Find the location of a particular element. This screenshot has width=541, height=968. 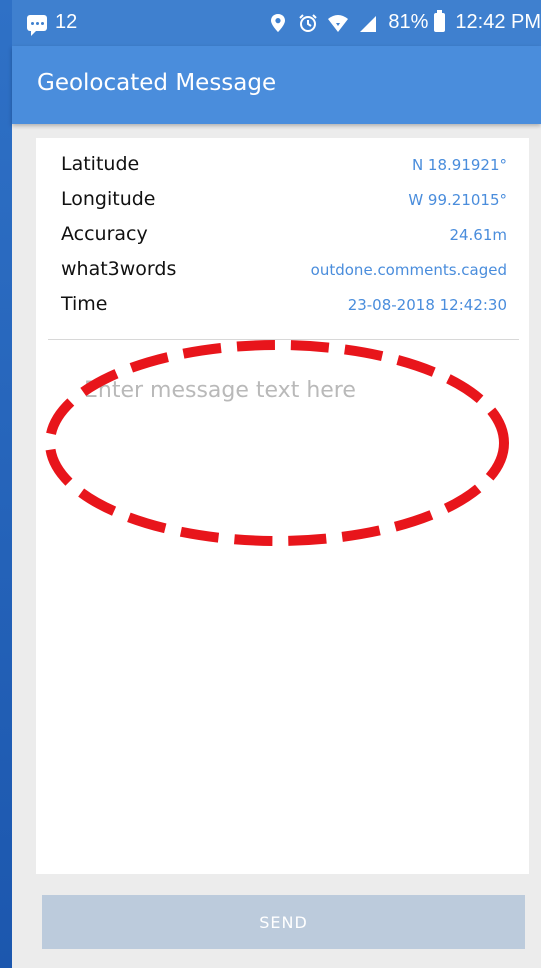

clock: 12:42 PM is located at coordinates (498, 22).